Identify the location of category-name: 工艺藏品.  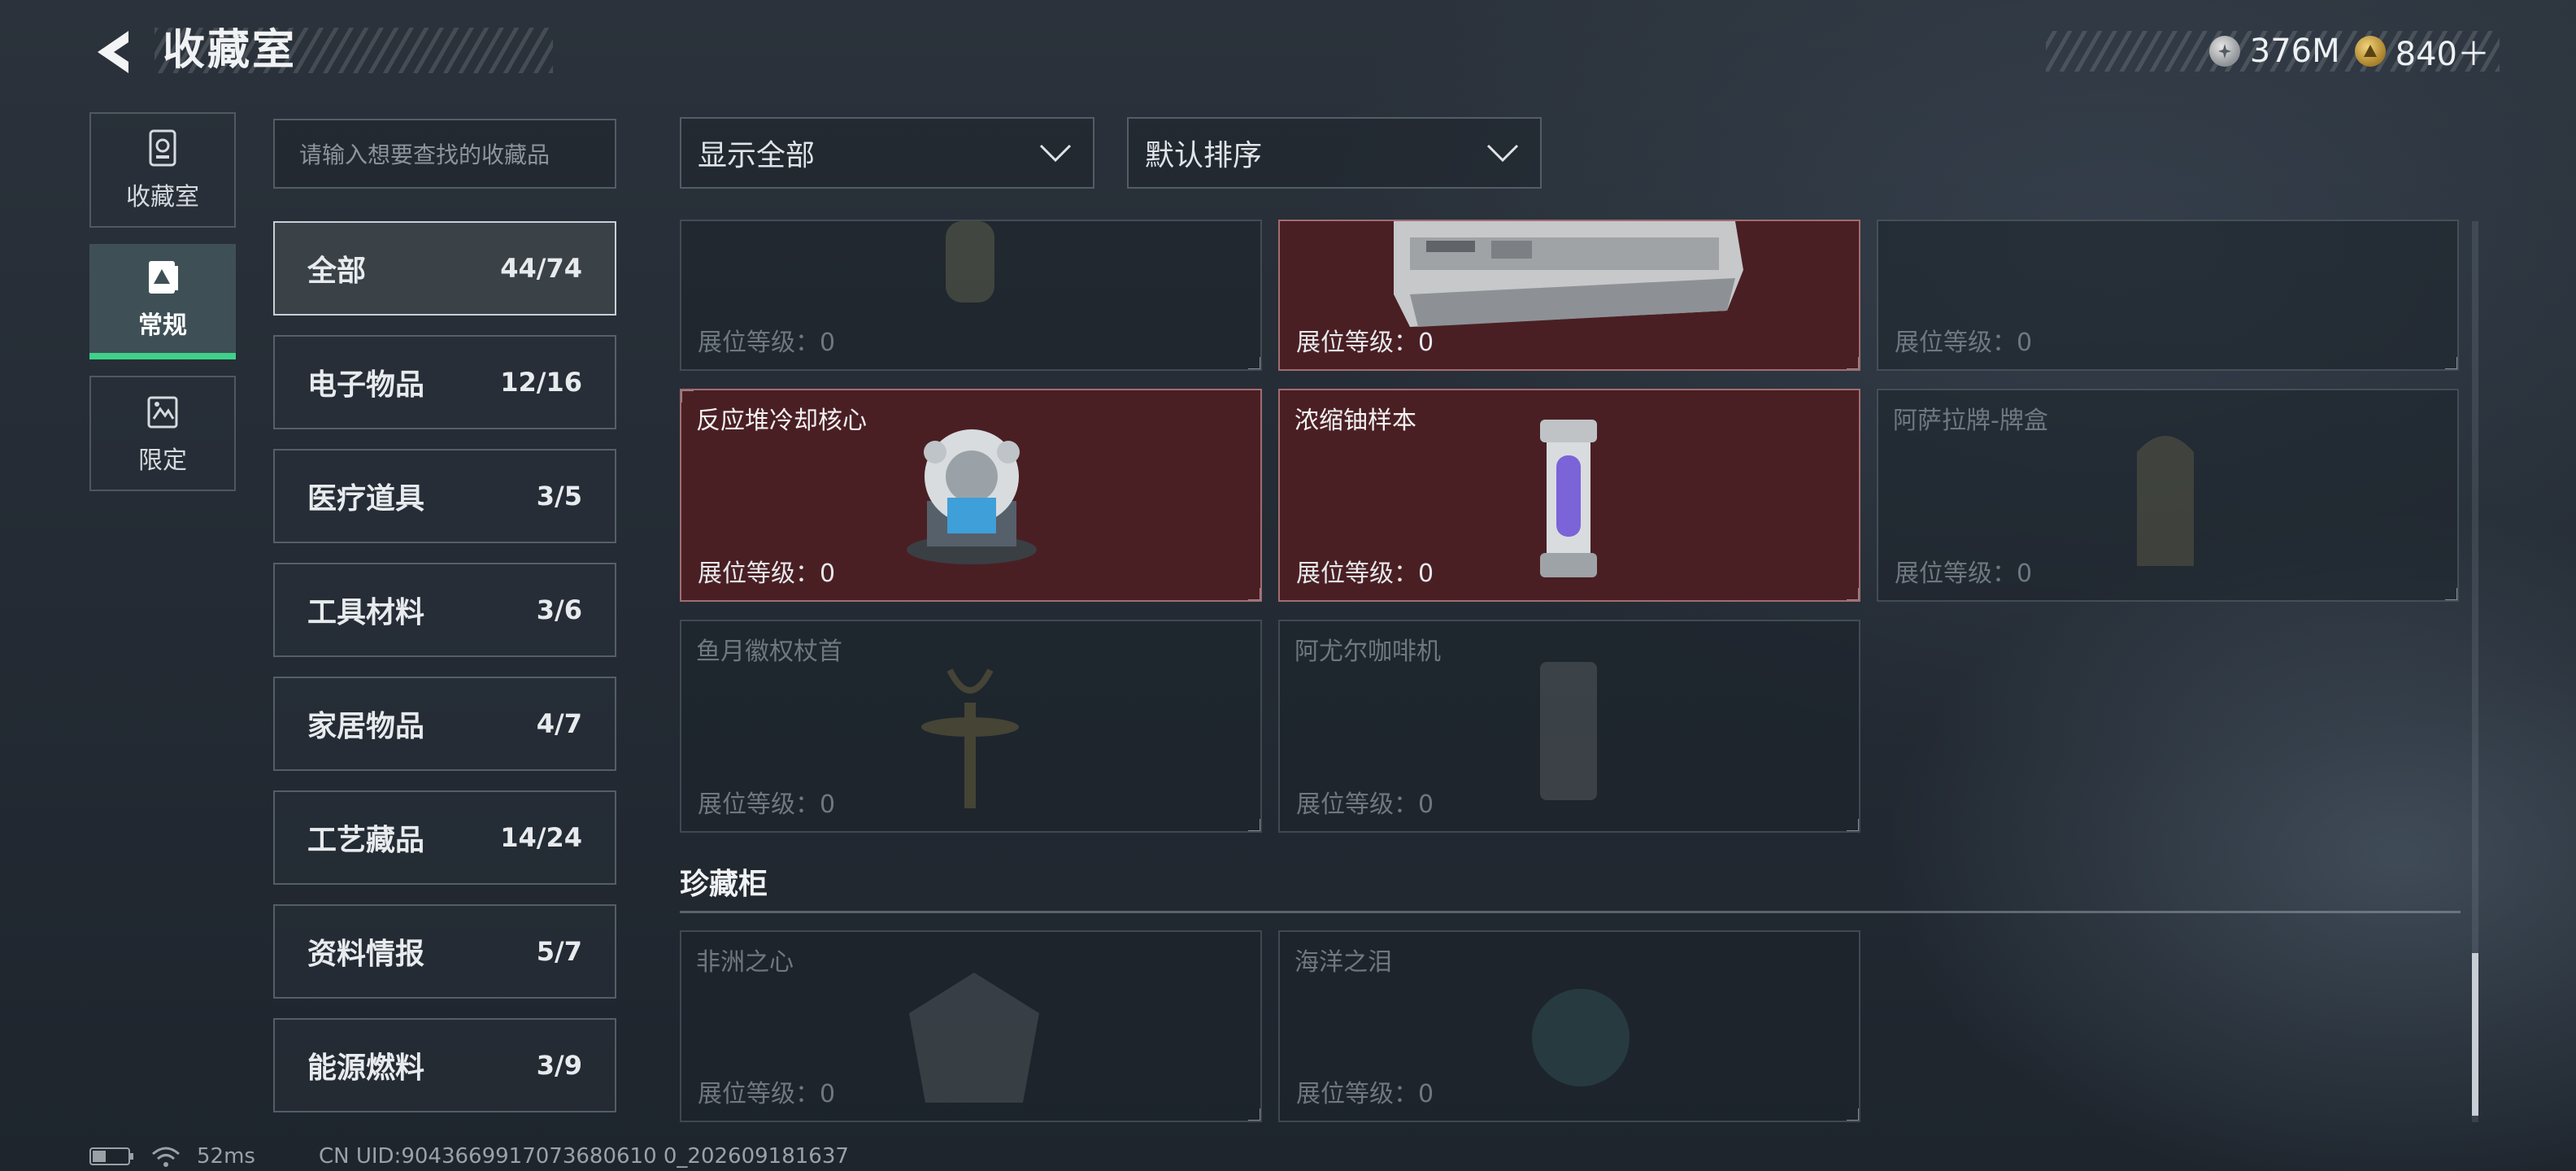
(366, 840).